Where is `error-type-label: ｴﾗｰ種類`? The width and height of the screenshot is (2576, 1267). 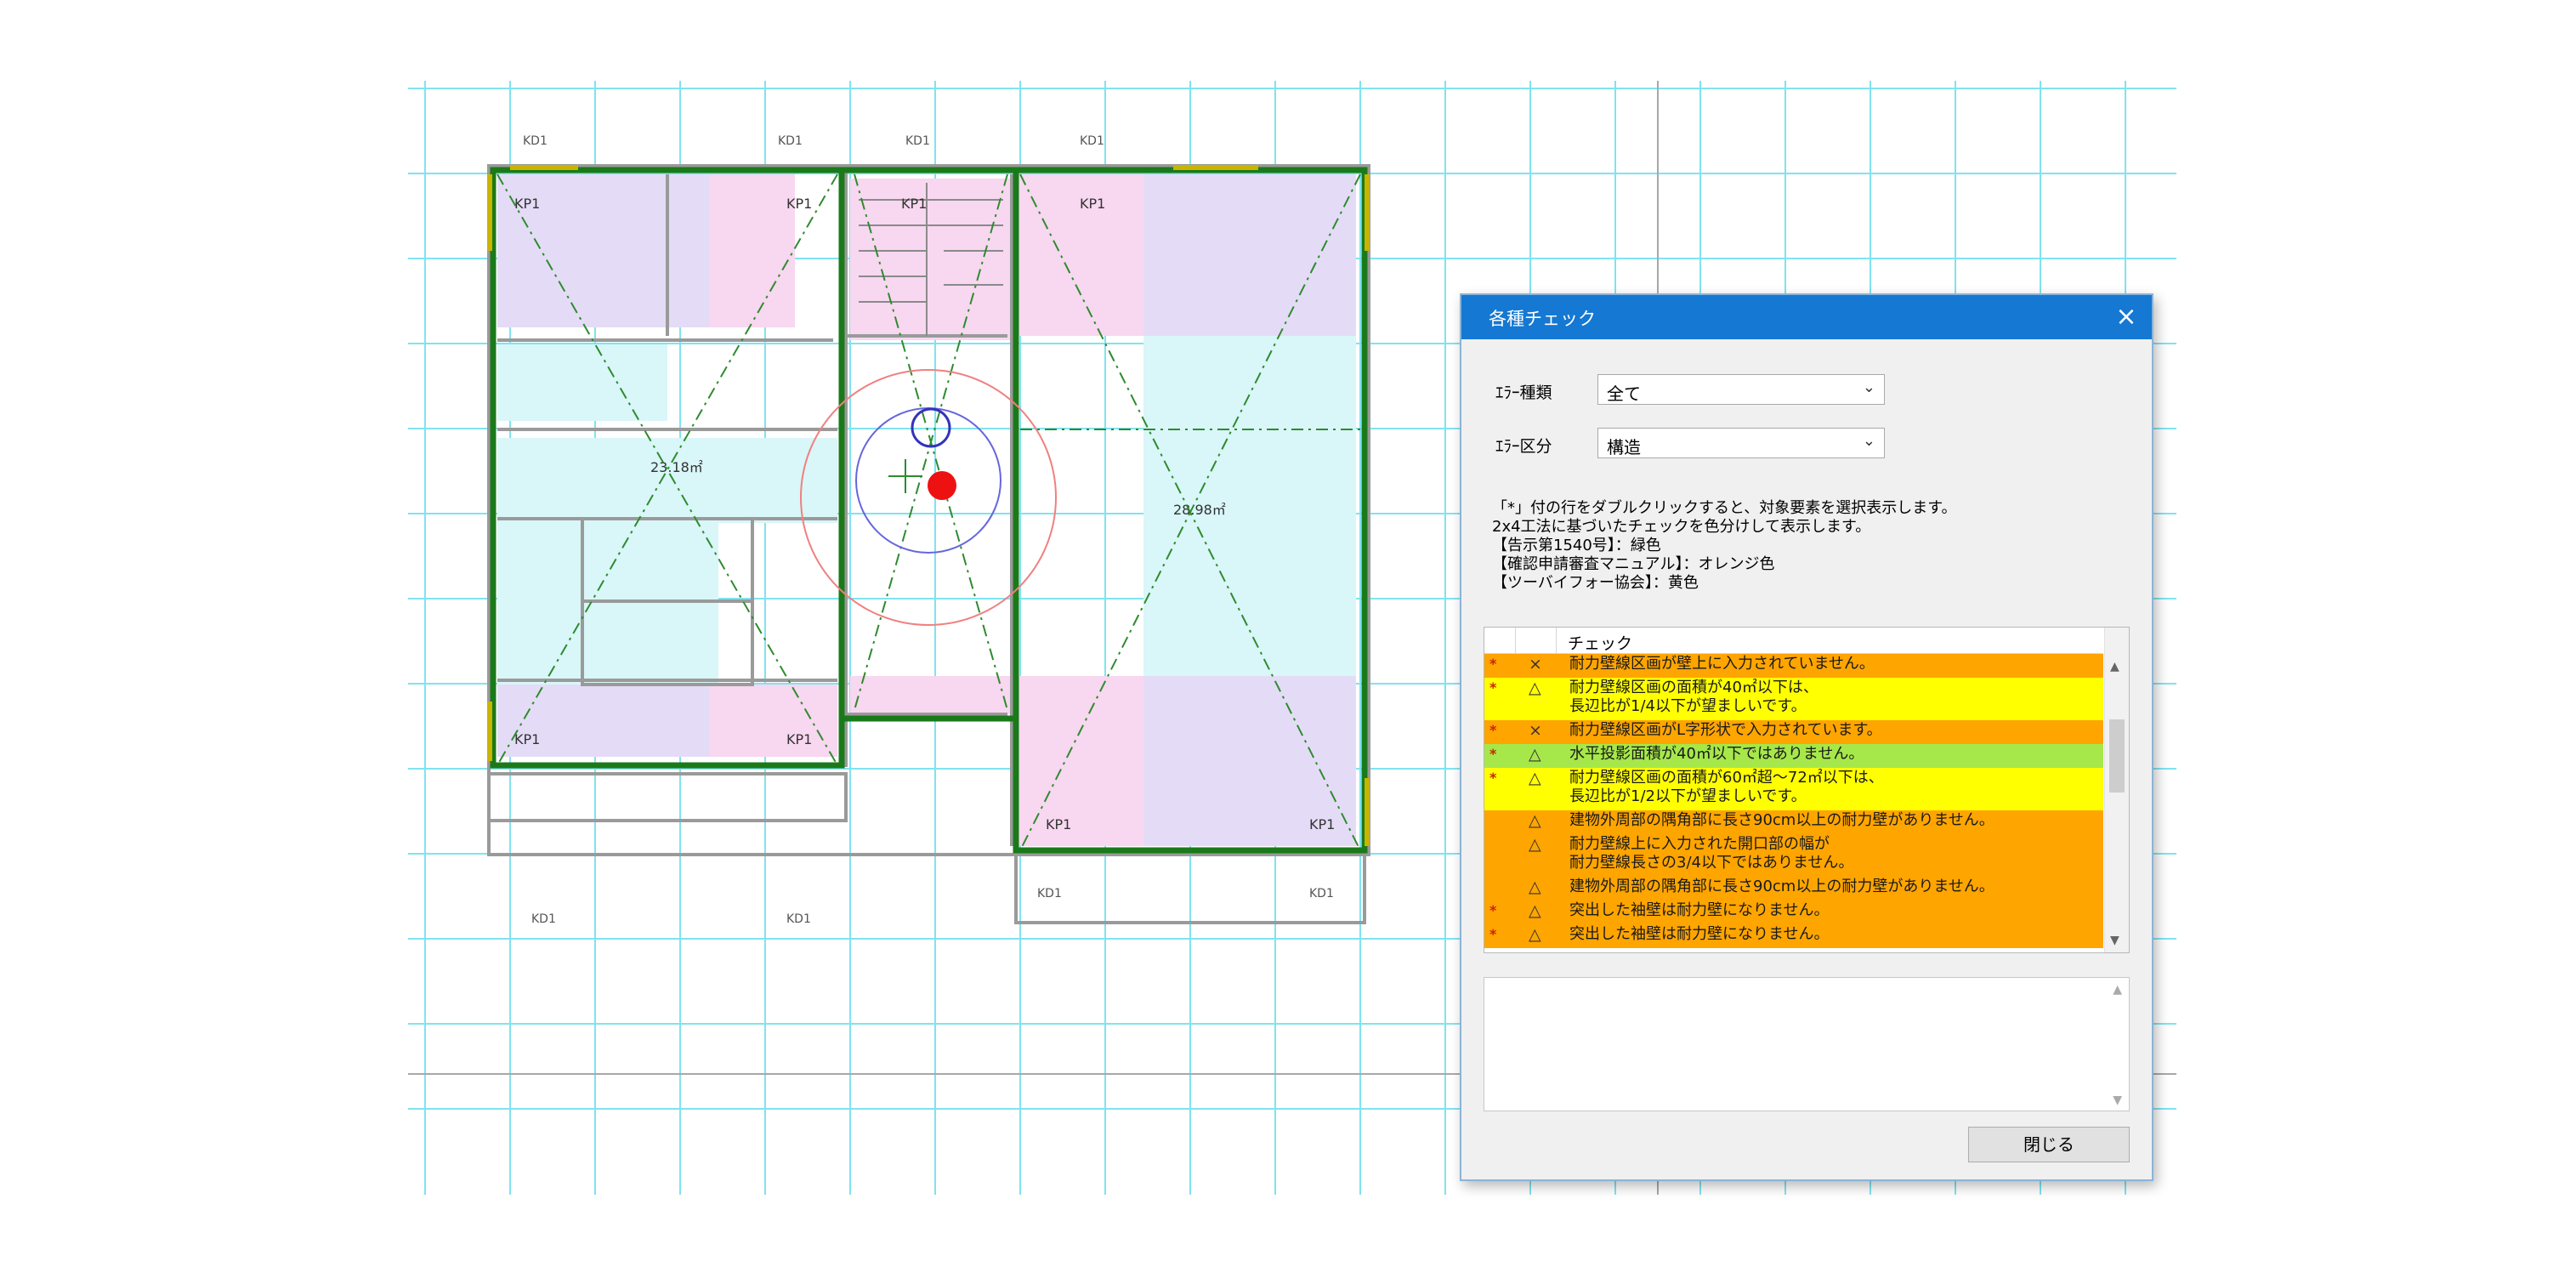
error-type-label: ｴﾗｰ種類 is located at coordinates (1524, 393).